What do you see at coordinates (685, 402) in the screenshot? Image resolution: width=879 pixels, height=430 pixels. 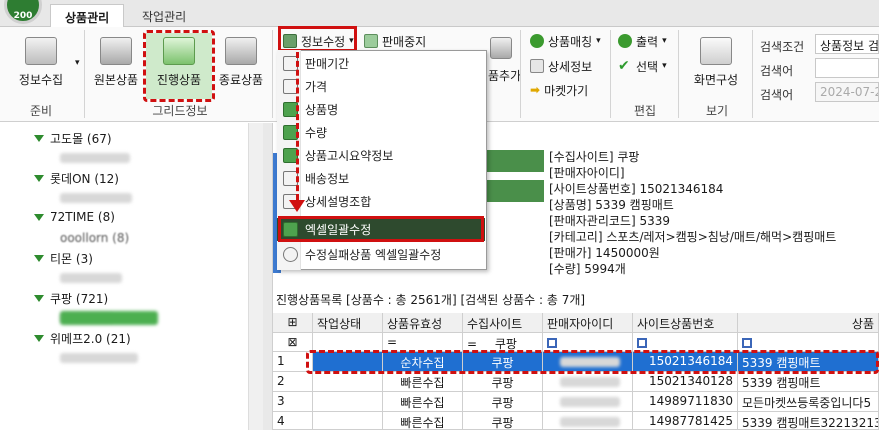 I see `grid-cell: 14989711830` at bounding box center [685, 402].